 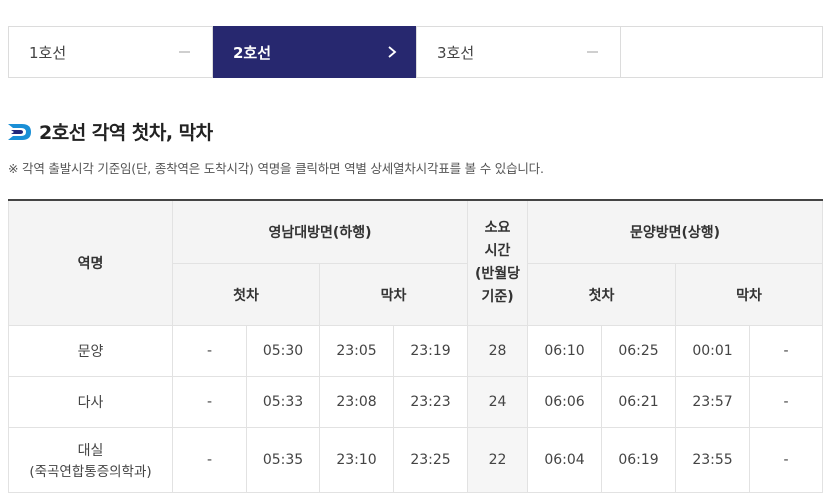 What do you see at coordinates (90, 460) in the screenshot?
I see `station-link: 대실 (죽곡연합통증의학과)` at bounding box center [90, 460].